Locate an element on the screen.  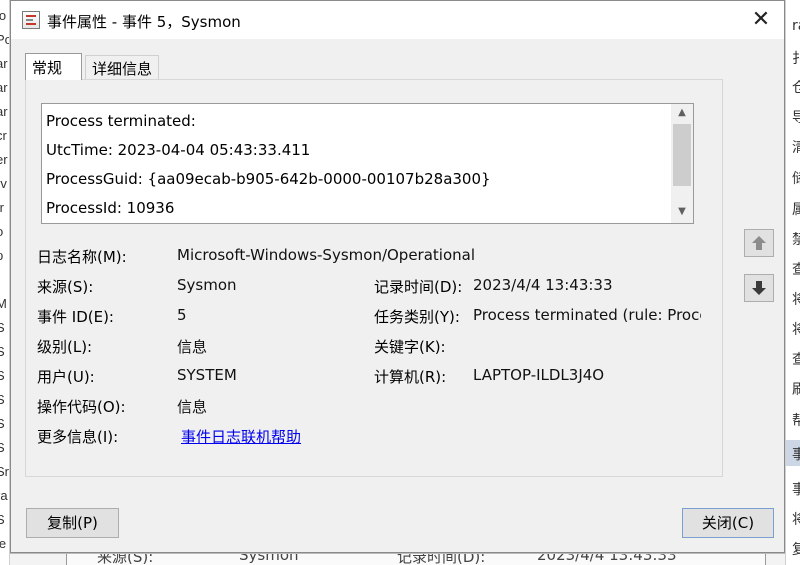
copy-button: 复制(P) is located at coordinates (72, 523).